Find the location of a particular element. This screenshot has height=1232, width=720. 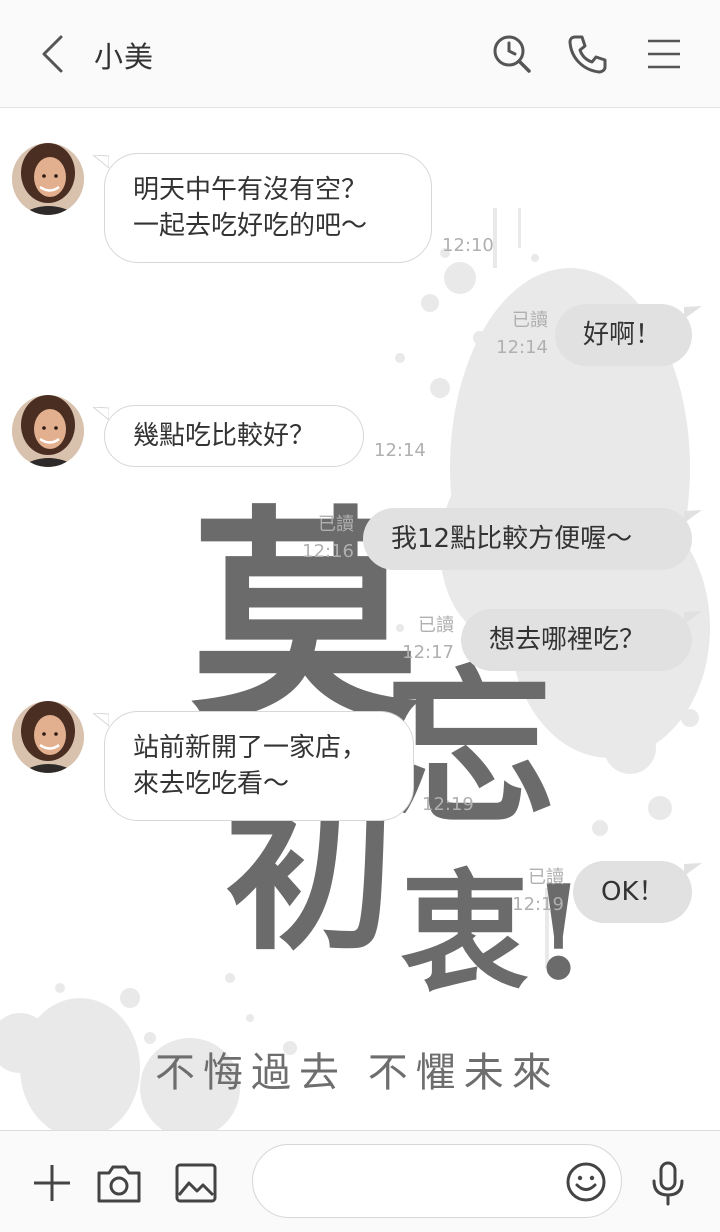

message-text-line: 想去哪裡吃？ is located at coordinates (567, 640).